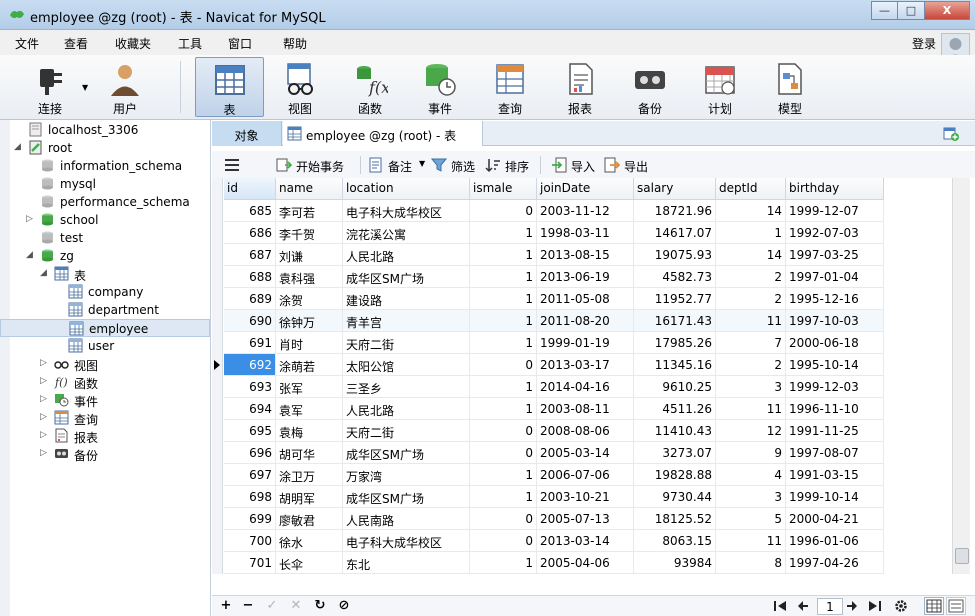 This screenshot has height=616, width=975. I want to click on cell-name: 涂萌若, so click(309, 365).